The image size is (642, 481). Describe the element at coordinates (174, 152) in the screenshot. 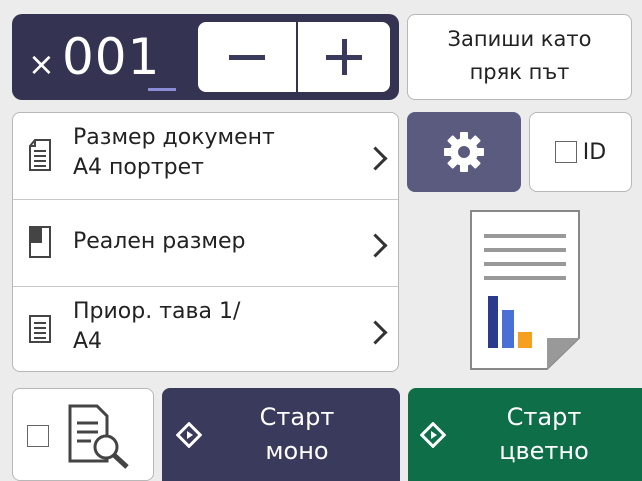

I see `setting-label: Размер документ A4 портрет` at that location.